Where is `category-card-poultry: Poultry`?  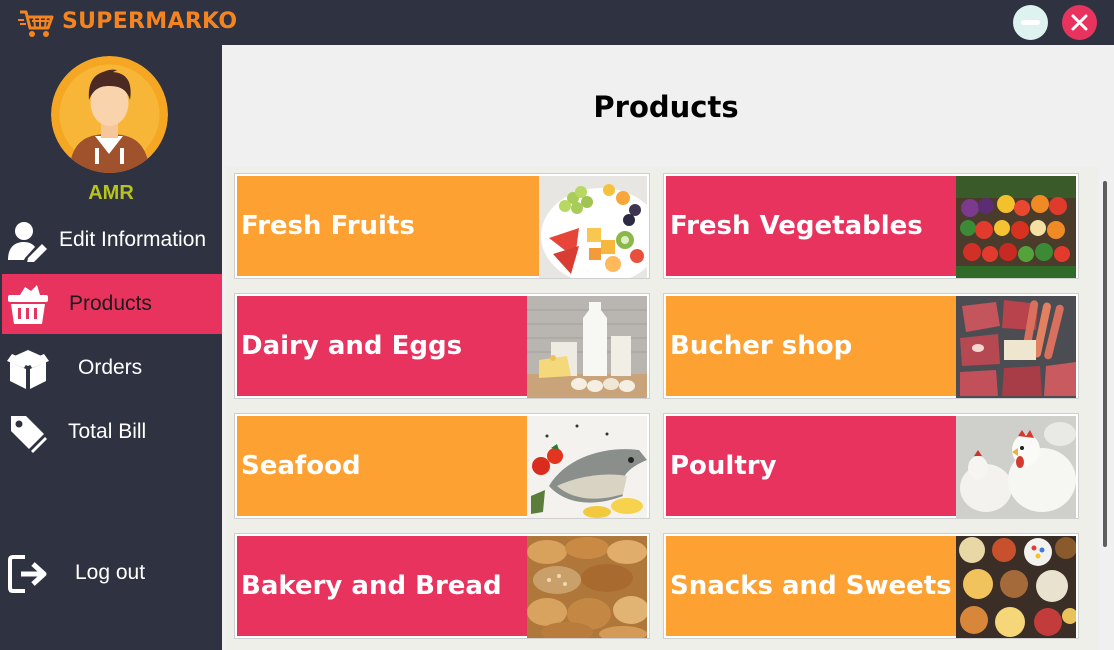 category-card-poultry: Poultry is located at coordinates (871, 466).